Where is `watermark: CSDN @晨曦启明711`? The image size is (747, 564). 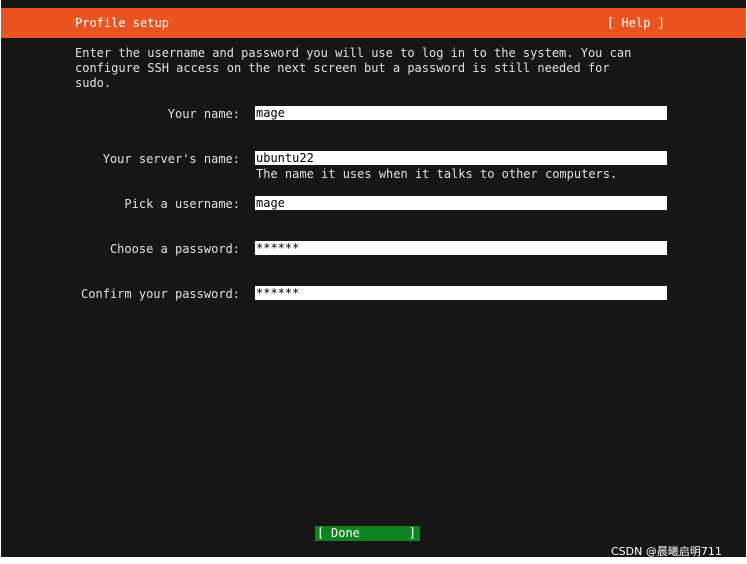 watermark: CSDN @晨曦启明711 is located at coordinates (666, 551).